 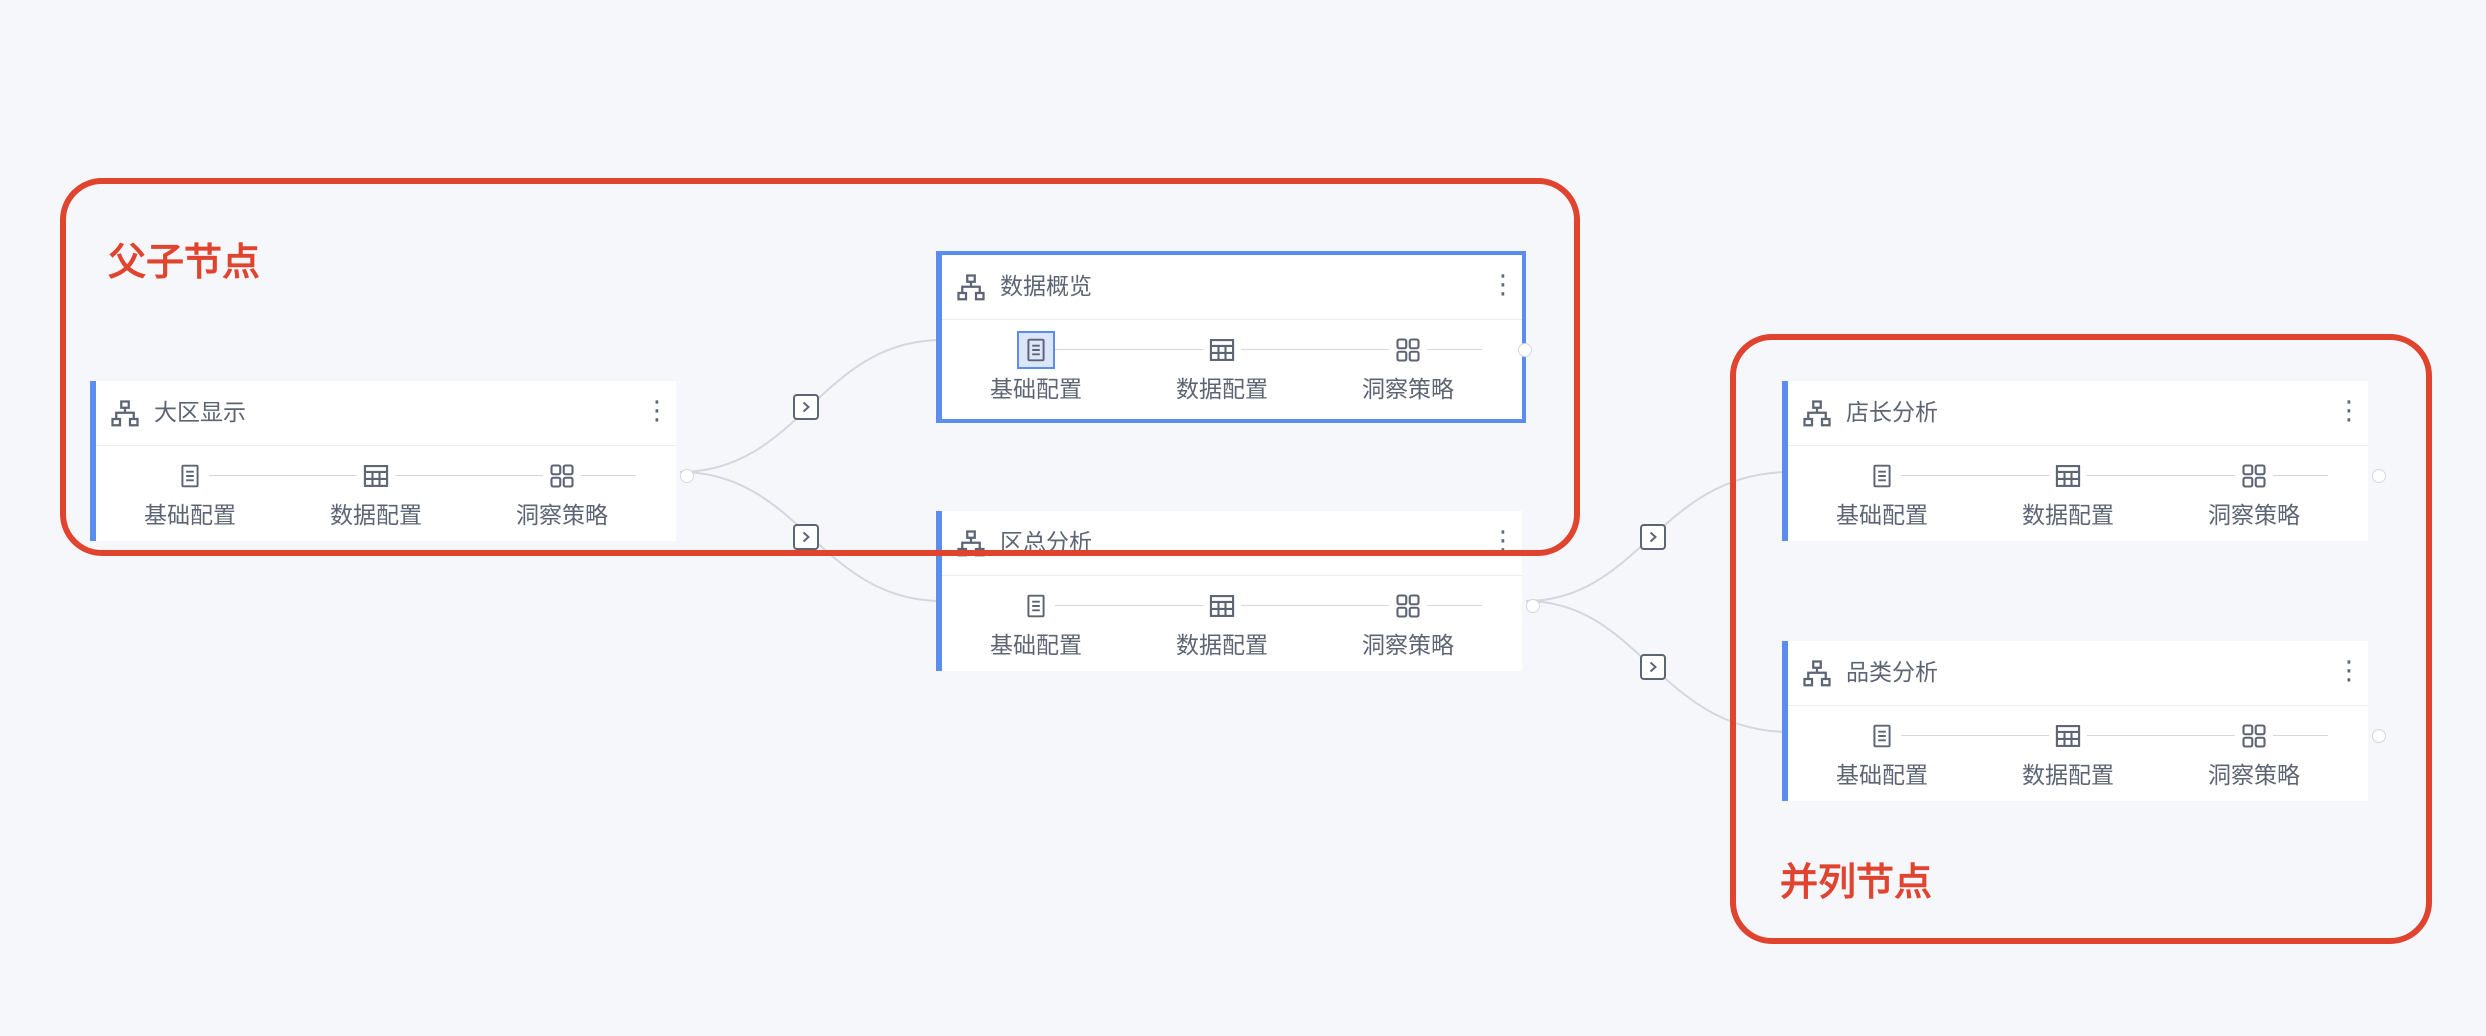 I want to click on expand-button-dianzhang, so click(x=1653, y=537).